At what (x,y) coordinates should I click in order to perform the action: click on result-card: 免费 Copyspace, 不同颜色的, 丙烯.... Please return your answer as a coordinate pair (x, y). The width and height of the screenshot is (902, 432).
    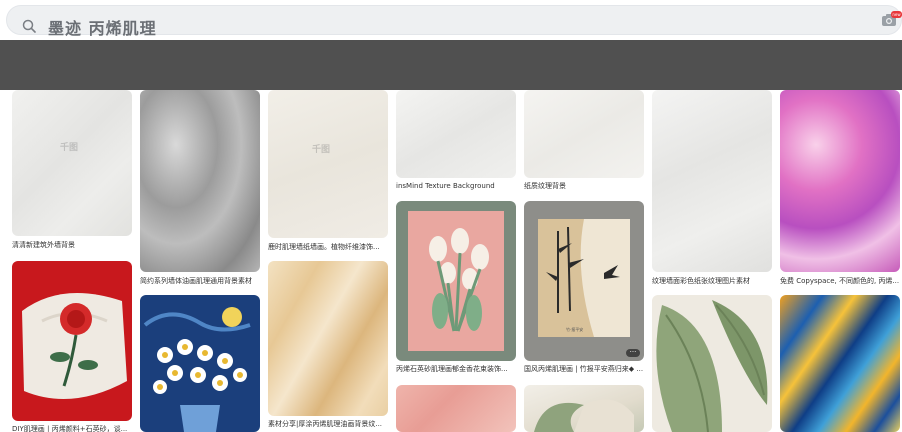
    Looking at the image, I should click on (840, 189).